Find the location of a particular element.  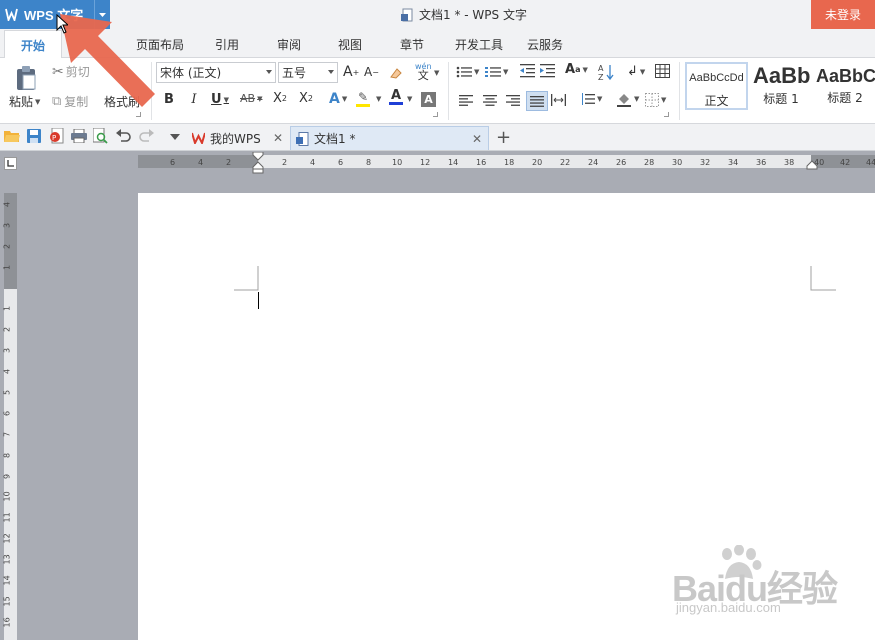

ruler-tick-label: 20 is located at coordinates (537, 162).